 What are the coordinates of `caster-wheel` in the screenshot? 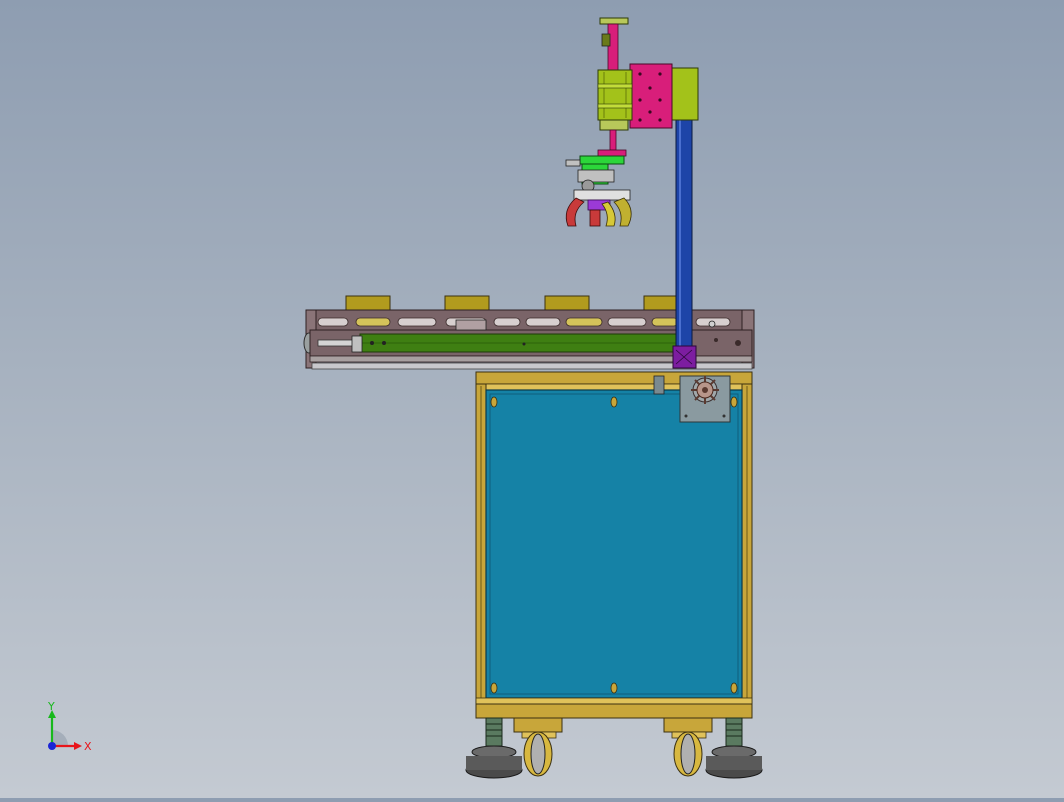 It's located at (688, 747).